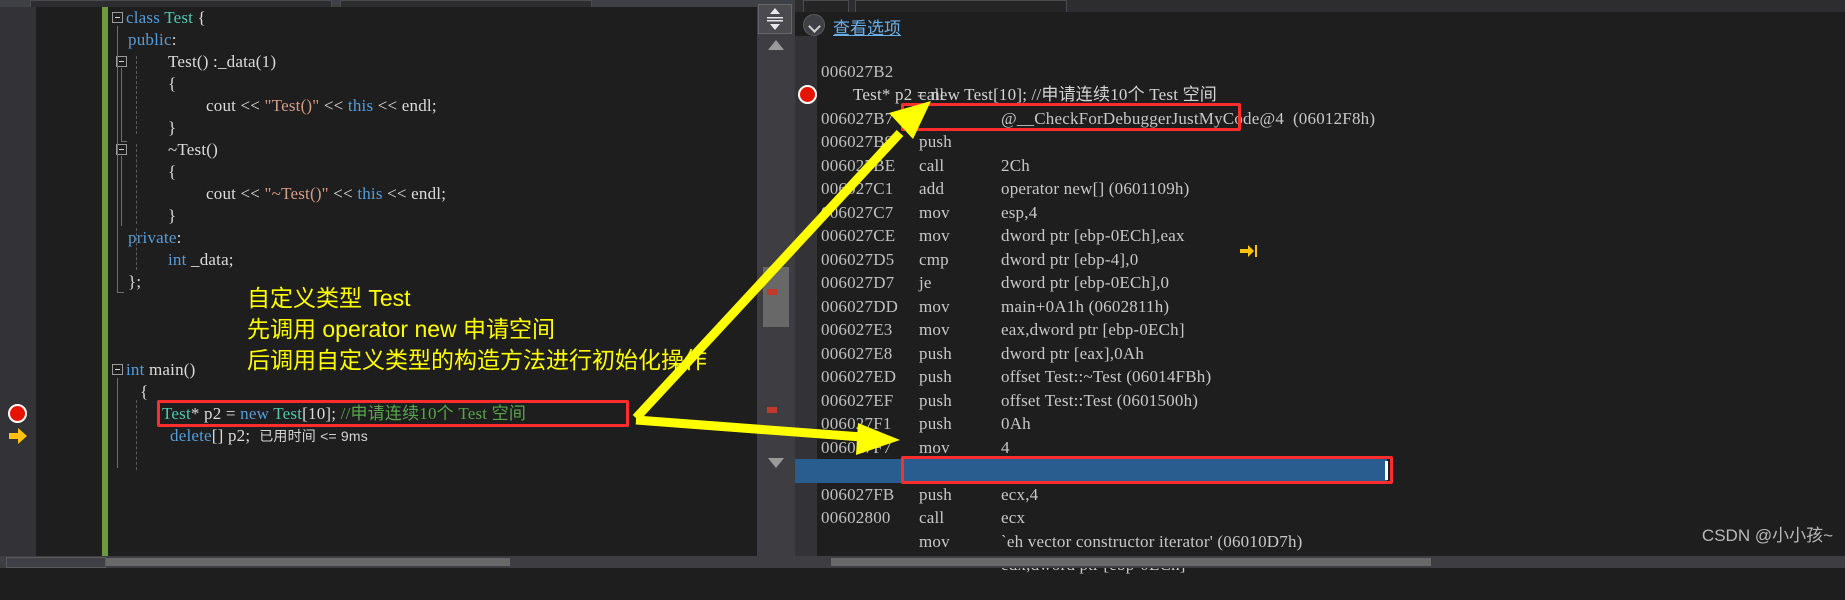 The width and height of the screenshot is (1845, 600). I want to click on chevron-down-icon, so click(814, 25).